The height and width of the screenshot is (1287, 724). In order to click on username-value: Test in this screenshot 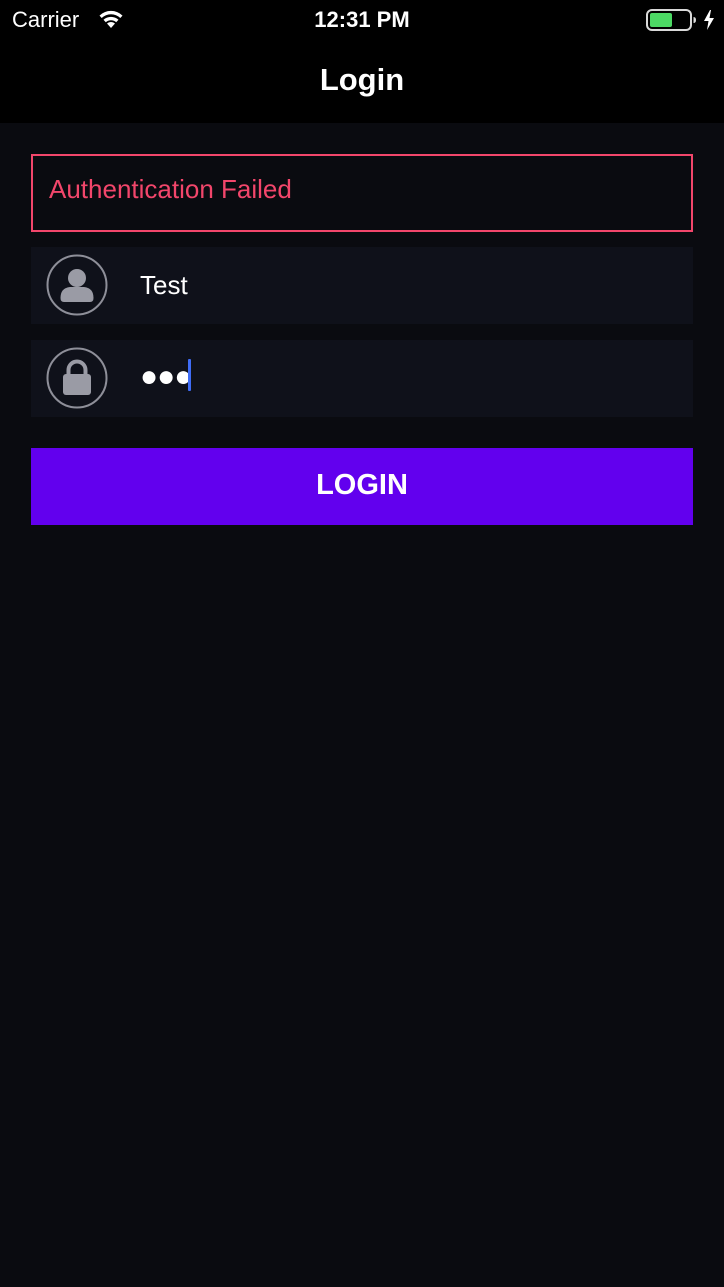, I will do `click(164, 285)`.